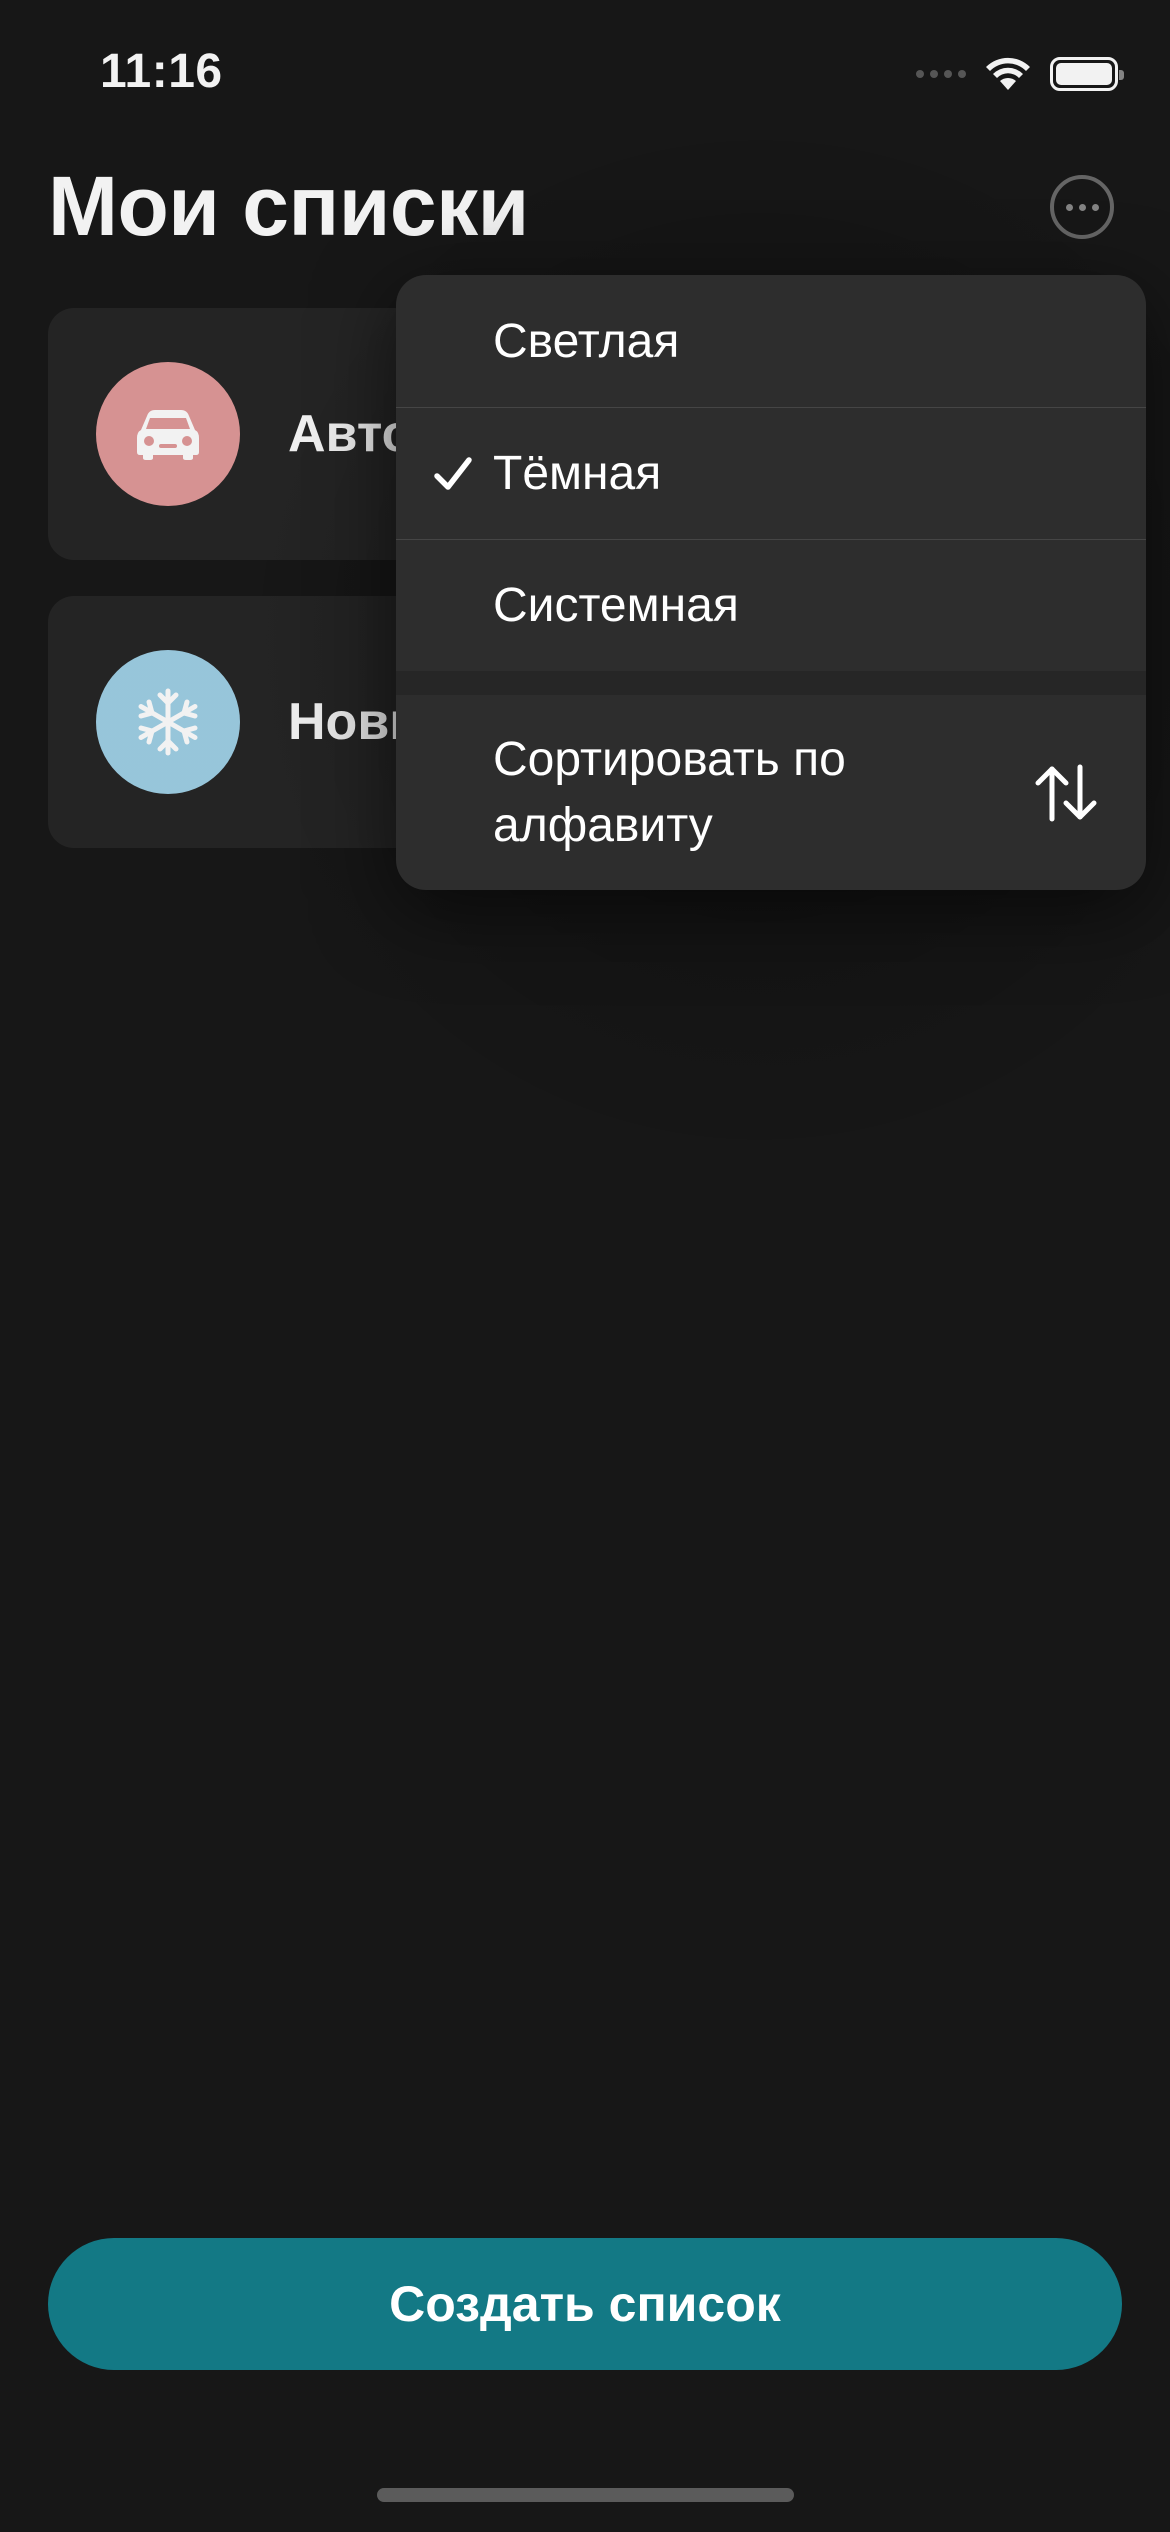  Describe the element at coordinates (585, 2304) in the screenshot. I see `create-list-button: Создать список` at that location.